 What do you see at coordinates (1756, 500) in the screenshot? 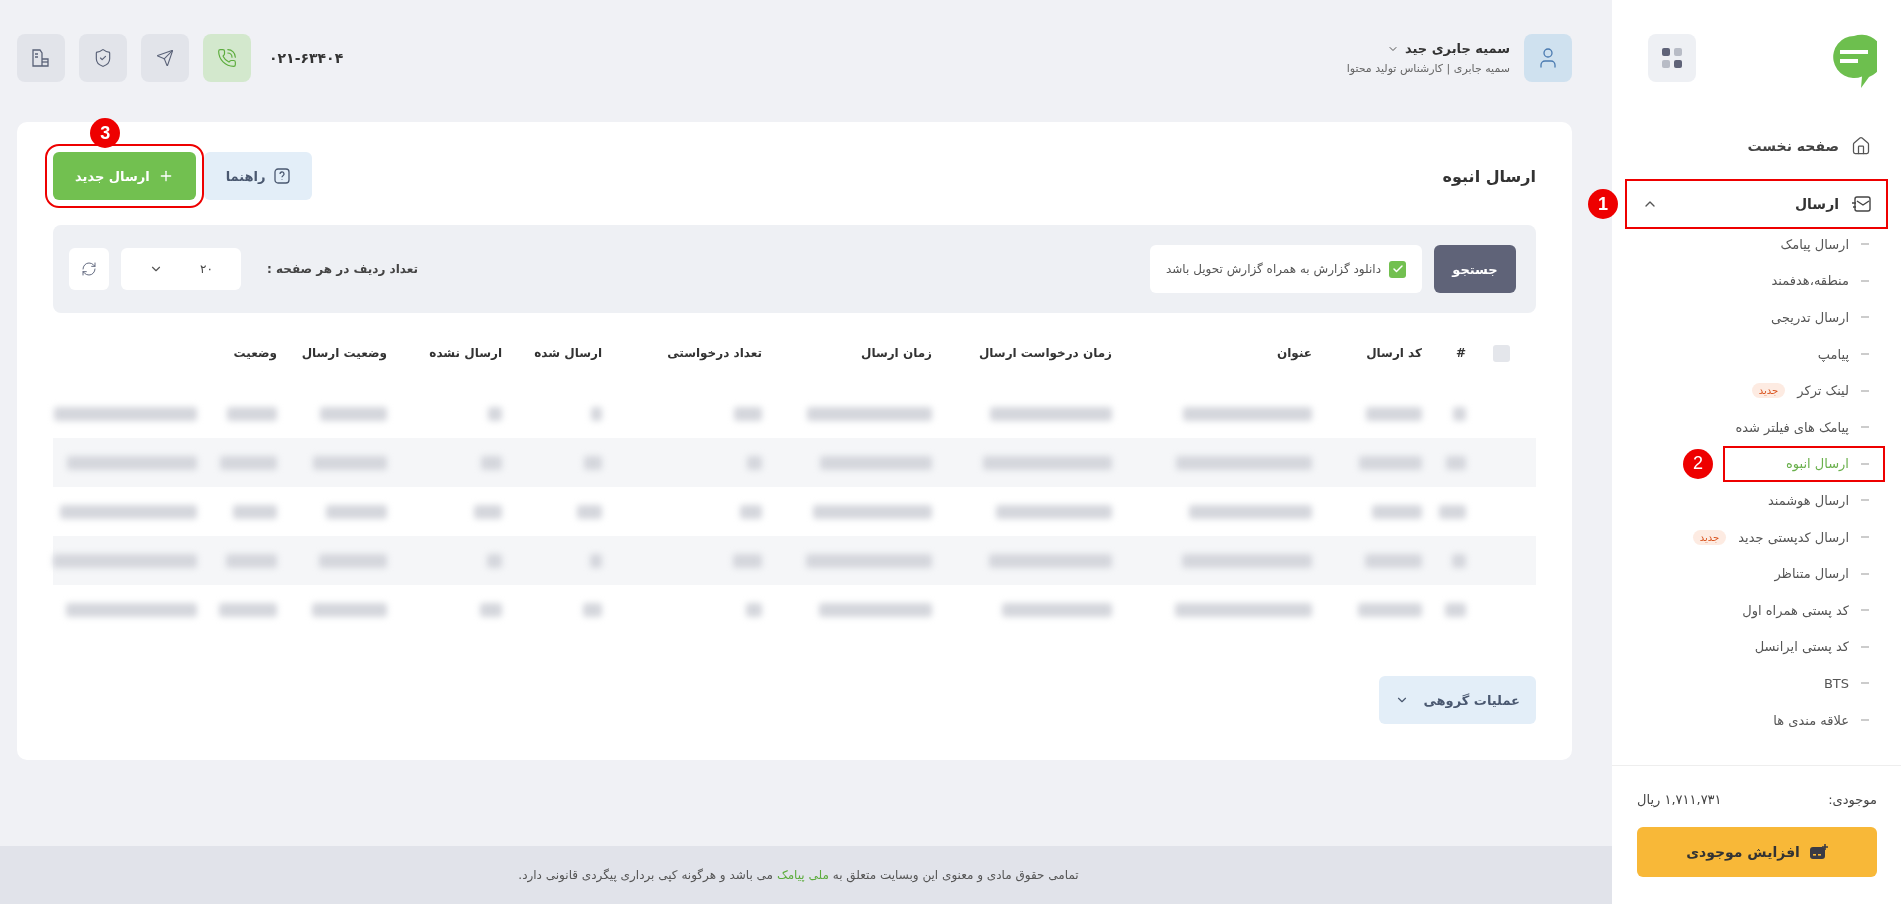
I see `sidebar-subitem: ارسال هوشمند` at bounding box center [1756, 500].